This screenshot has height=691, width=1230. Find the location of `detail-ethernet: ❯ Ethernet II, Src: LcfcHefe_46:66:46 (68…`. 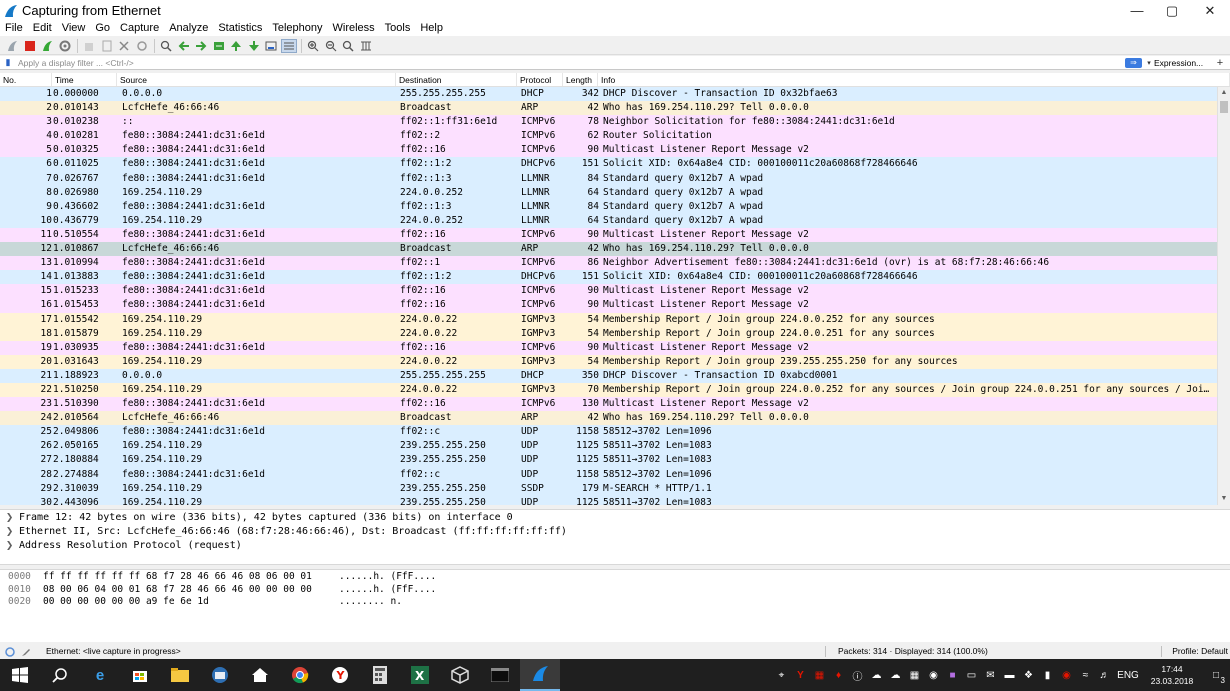

detail-ethernet: ❯ Ethernet II, Src: LcfcHefe_46:66:46 (68… is located at coordinates (615, 532).